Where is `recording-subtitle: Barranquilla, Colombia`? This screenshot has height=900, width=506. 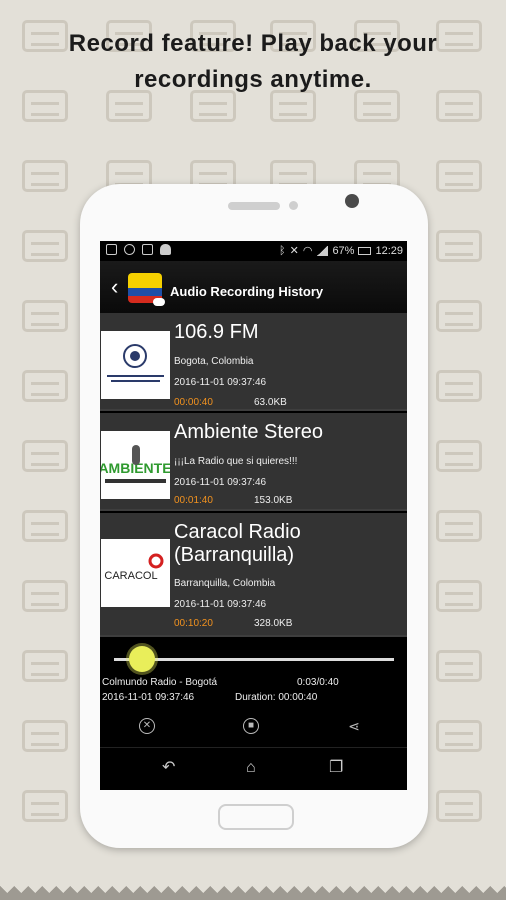 recording-subtitle: Barranquilla, Colombia is located at coordinates (225, 583).